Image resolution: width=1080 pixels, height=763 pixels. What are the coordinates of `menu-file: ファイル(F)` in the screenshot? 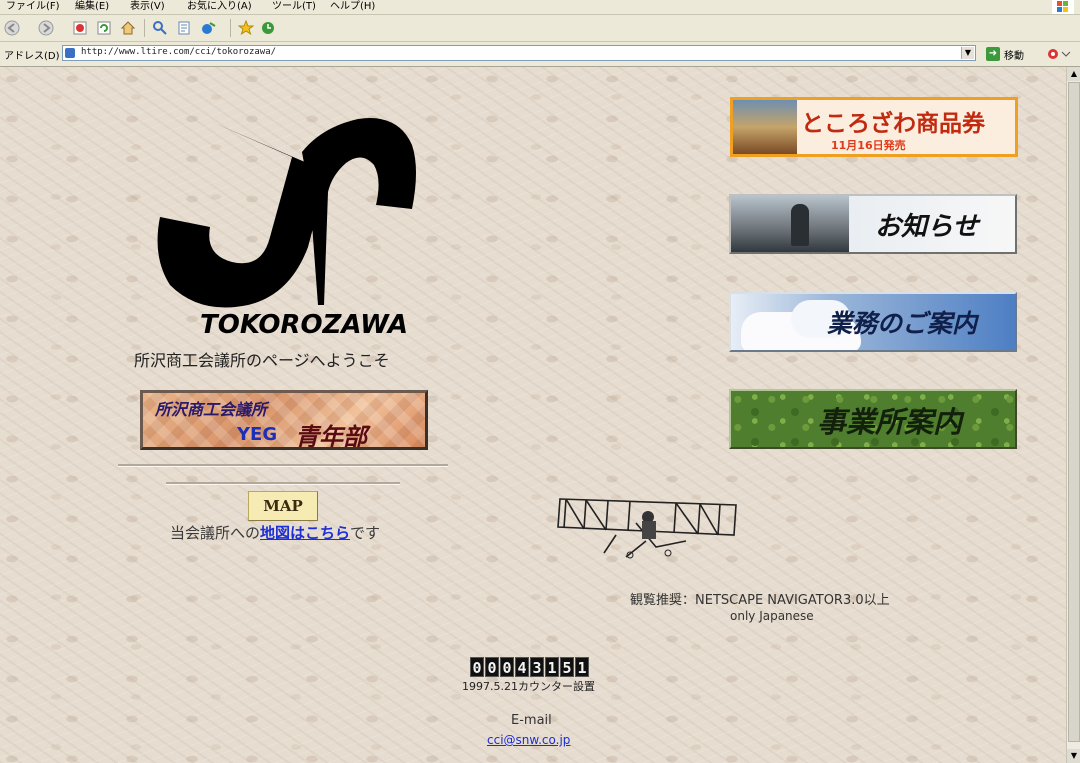 It's located at (33, 6).